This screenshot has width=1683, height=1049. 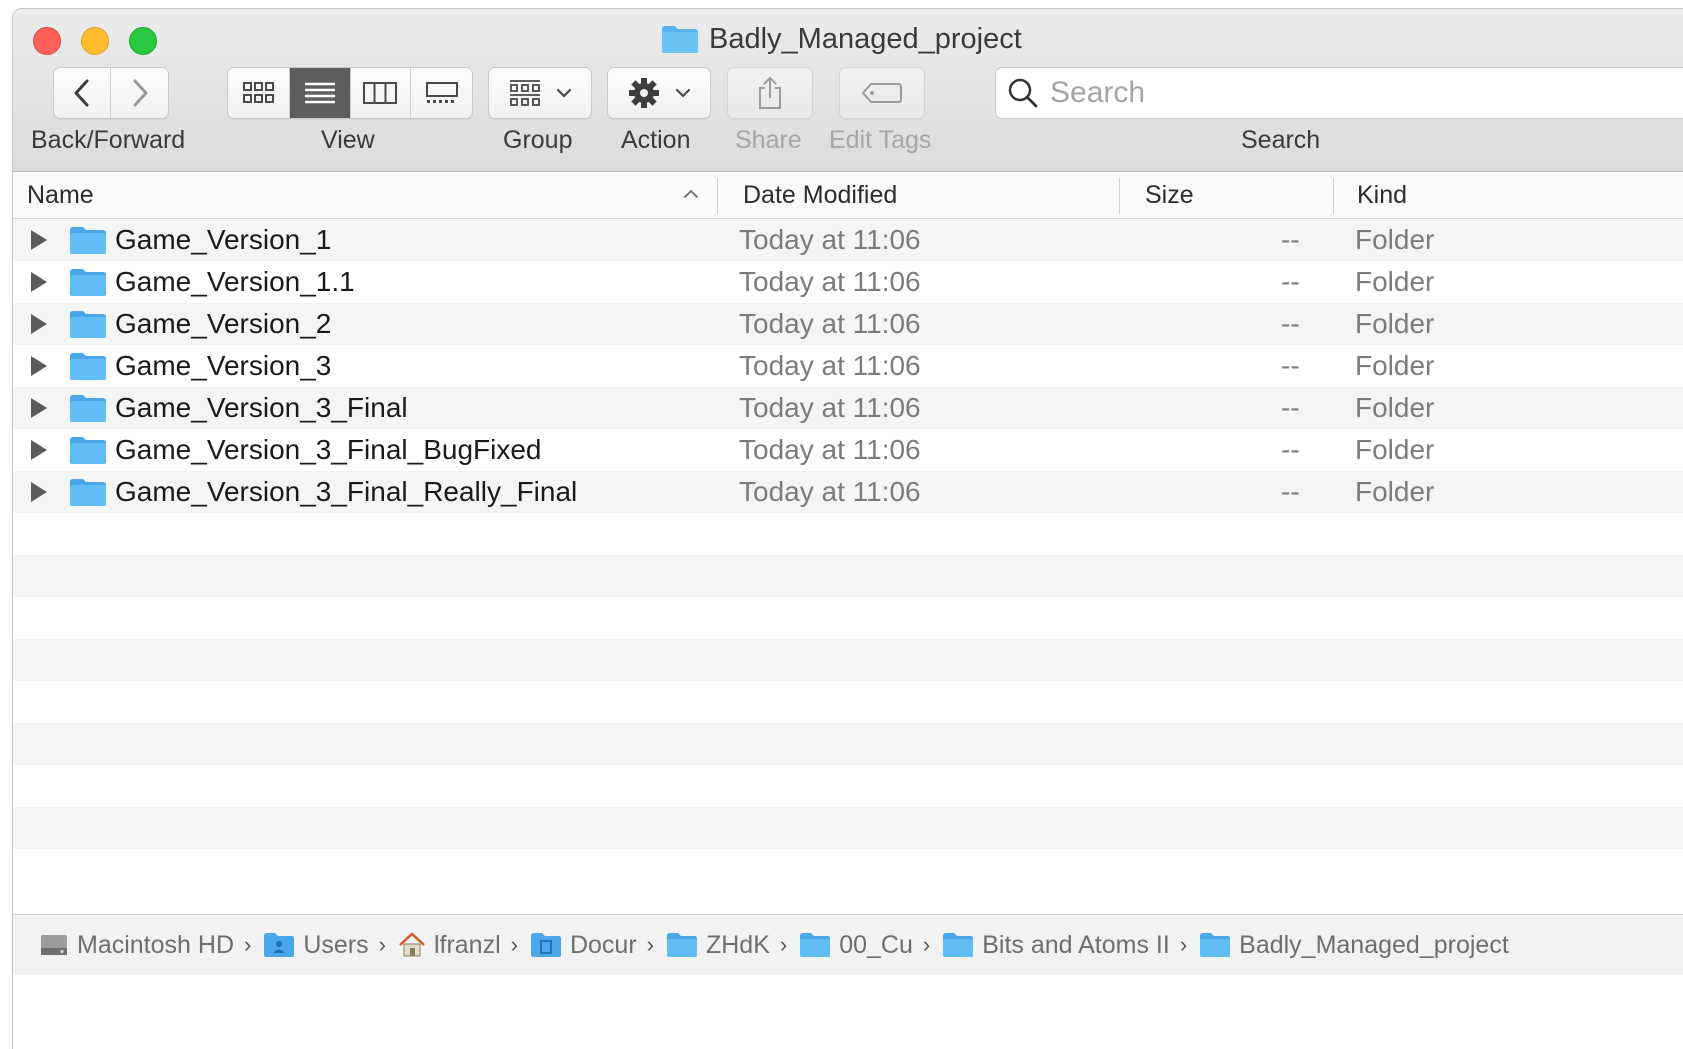 I want to click on file-row: Game_Version_1 Today at 11:06 -- Folder, so click(x=848, y=240).